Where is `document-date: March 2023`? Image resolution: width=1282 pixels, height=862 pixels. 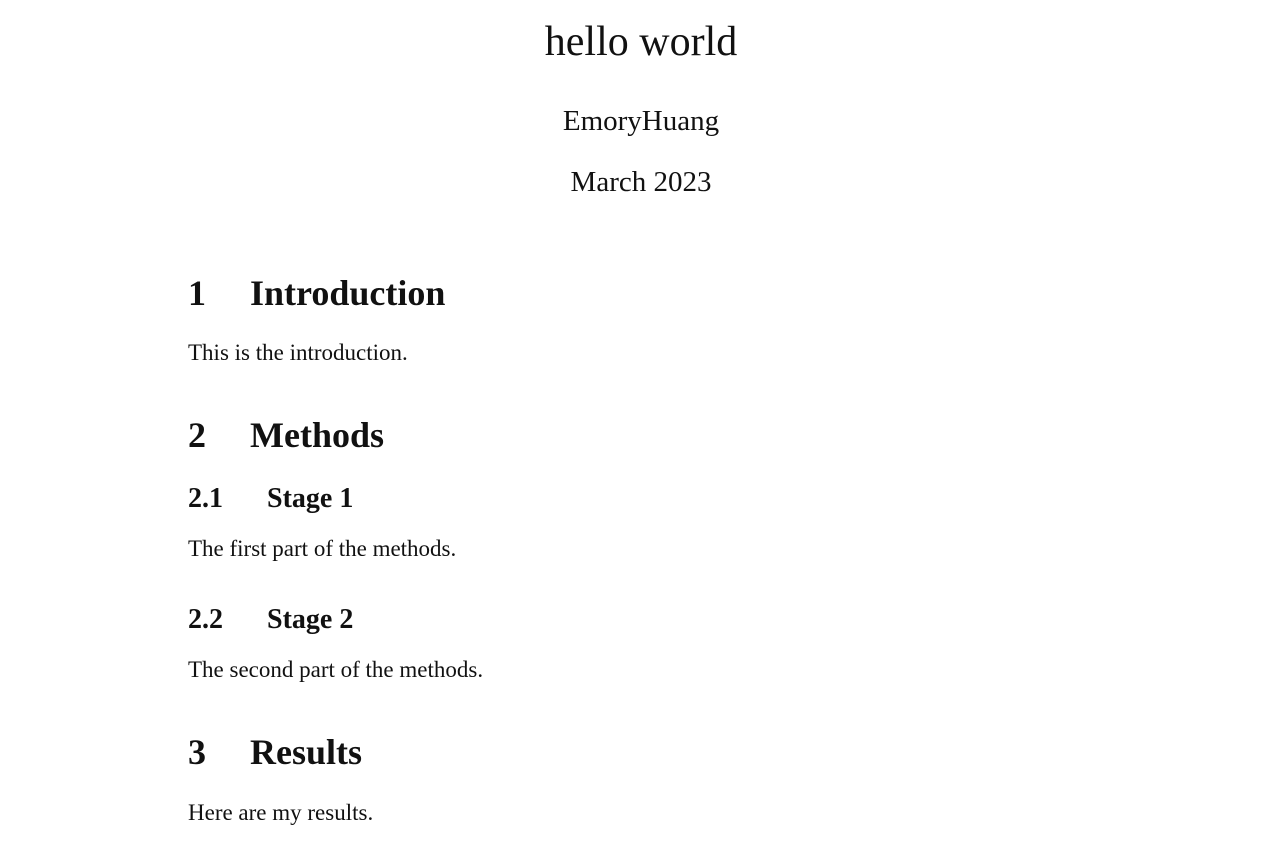 document-date: March 2023 is located at coordinates (641, 182).